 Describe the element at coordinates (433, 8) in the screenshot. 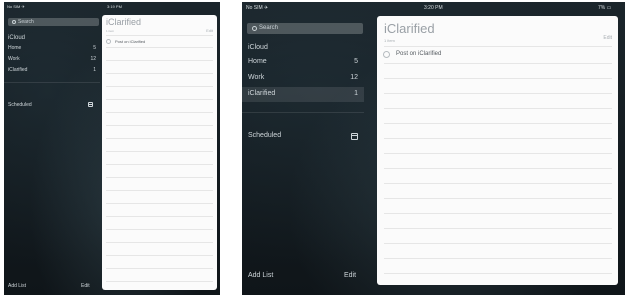

I see `status-time: 3:20 PM` at that location.